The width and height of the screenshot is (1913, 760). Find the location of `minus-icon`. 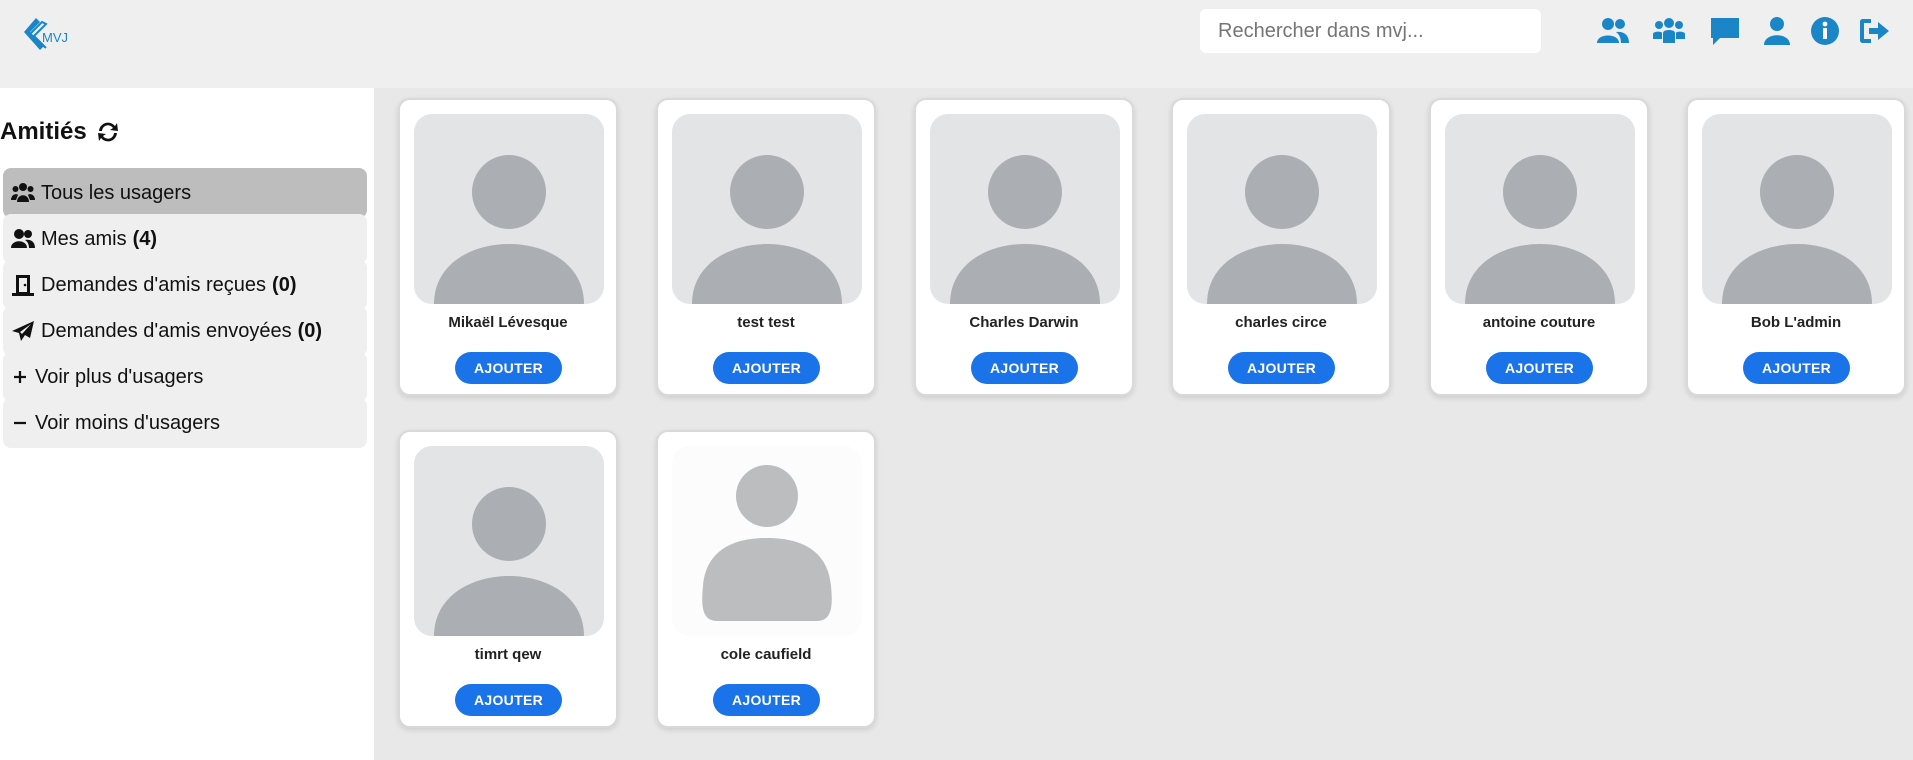

minus-icon is located at coordinates (20, 423).